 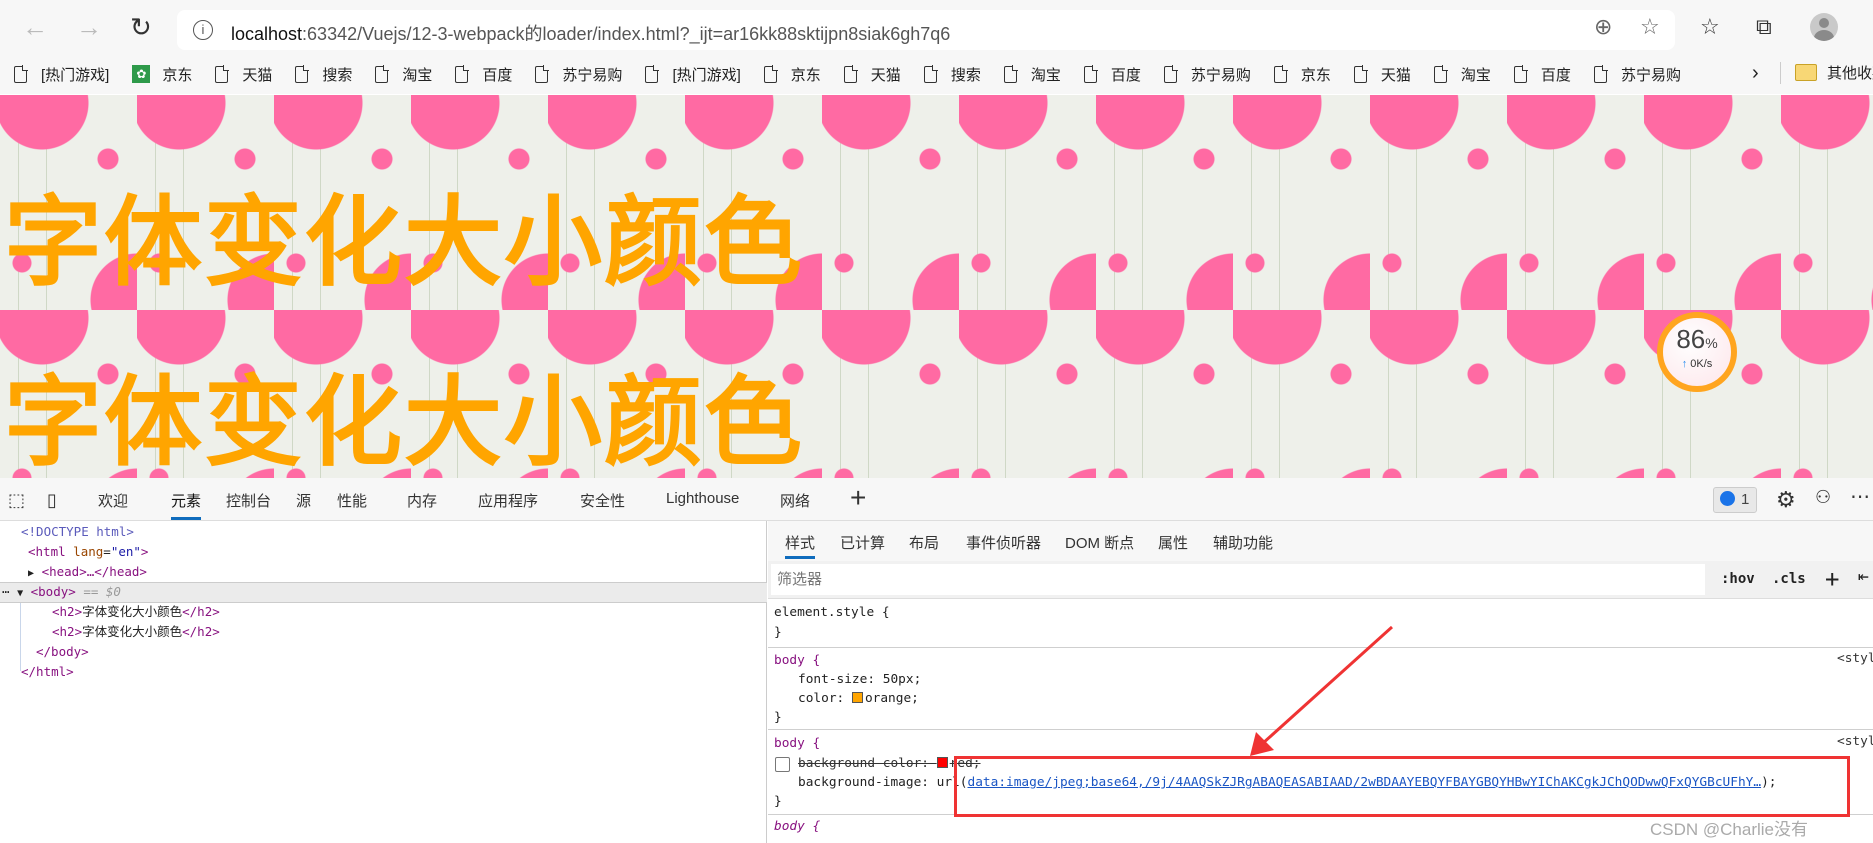 What do you see at coordinates (1727, 498) in the screenshot?
I see `message-icon` at bounding box center [1727, 498].